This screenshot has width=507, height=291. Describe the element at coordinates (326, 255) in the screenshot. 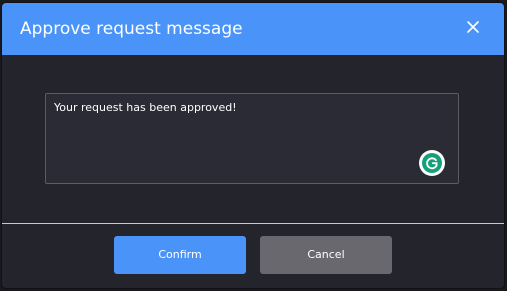

I see `cancel-button: Cancel` at that location.